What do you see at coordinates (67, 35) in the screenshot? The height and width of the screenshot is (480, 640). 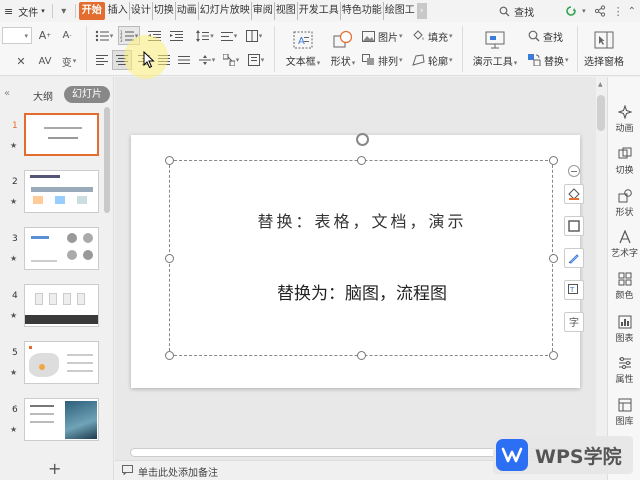 I see `decrease-font-icon: A-` at bounding box center [67, 35].